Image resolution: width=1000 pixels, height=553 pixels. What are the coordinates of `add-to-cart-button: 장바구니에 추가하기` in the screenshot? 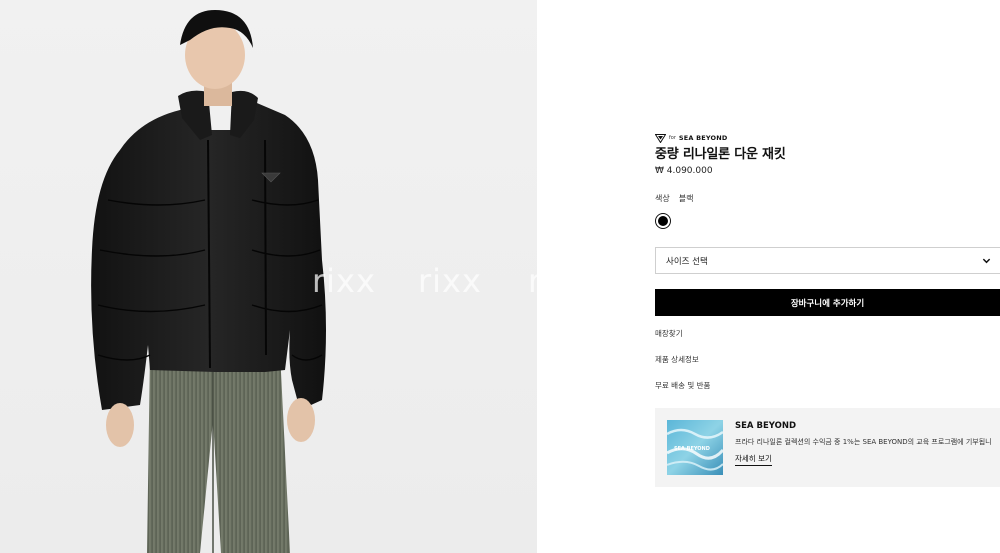 It's located at (827, 302).